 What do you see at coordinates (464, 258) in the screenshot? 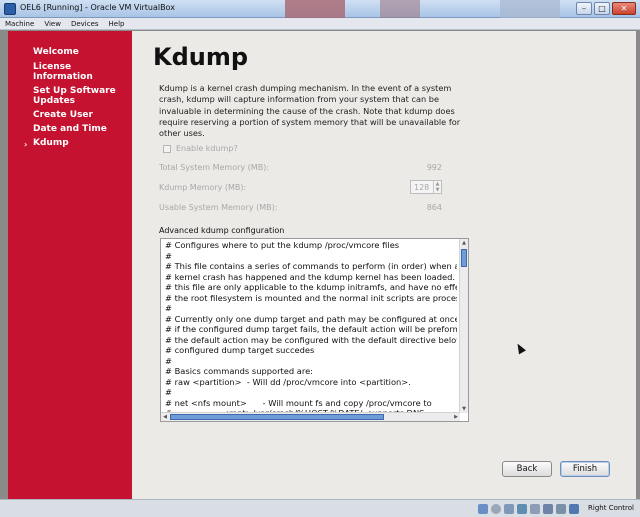
I see `vertical-scroll-thumb` at bounding box center [464, 258].